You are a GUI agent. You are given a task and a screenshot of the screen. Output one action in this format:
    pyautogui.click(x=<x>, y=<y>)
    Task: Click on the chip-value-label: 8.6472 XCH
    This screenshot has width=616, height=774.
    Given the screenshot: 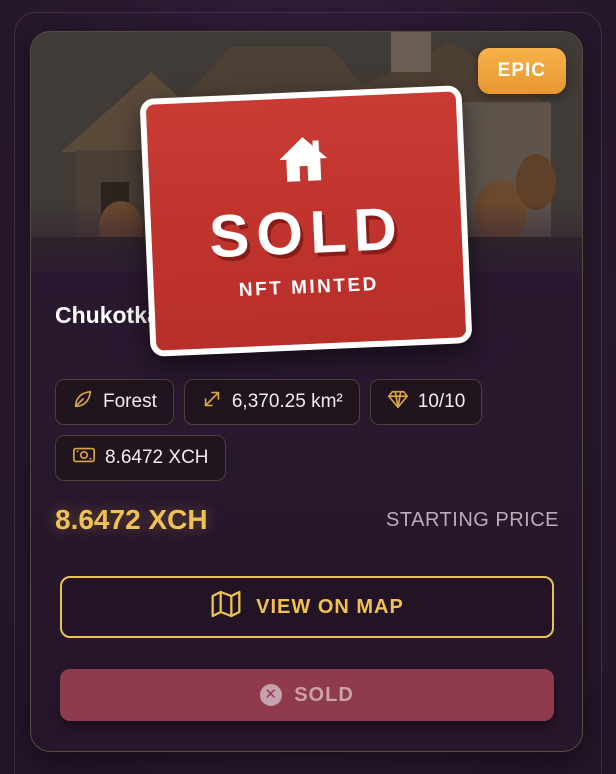 What is the action you would take?
    pyautogui.click(x=157, y=457)
    